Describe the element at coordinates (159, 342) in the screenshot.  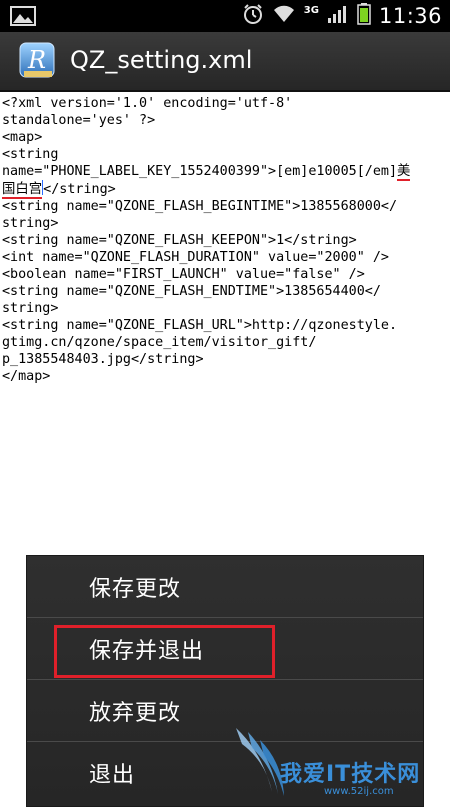
I see `xml-line: gtimg.cn/qzone/space_item/visitor_gift/` at that location.